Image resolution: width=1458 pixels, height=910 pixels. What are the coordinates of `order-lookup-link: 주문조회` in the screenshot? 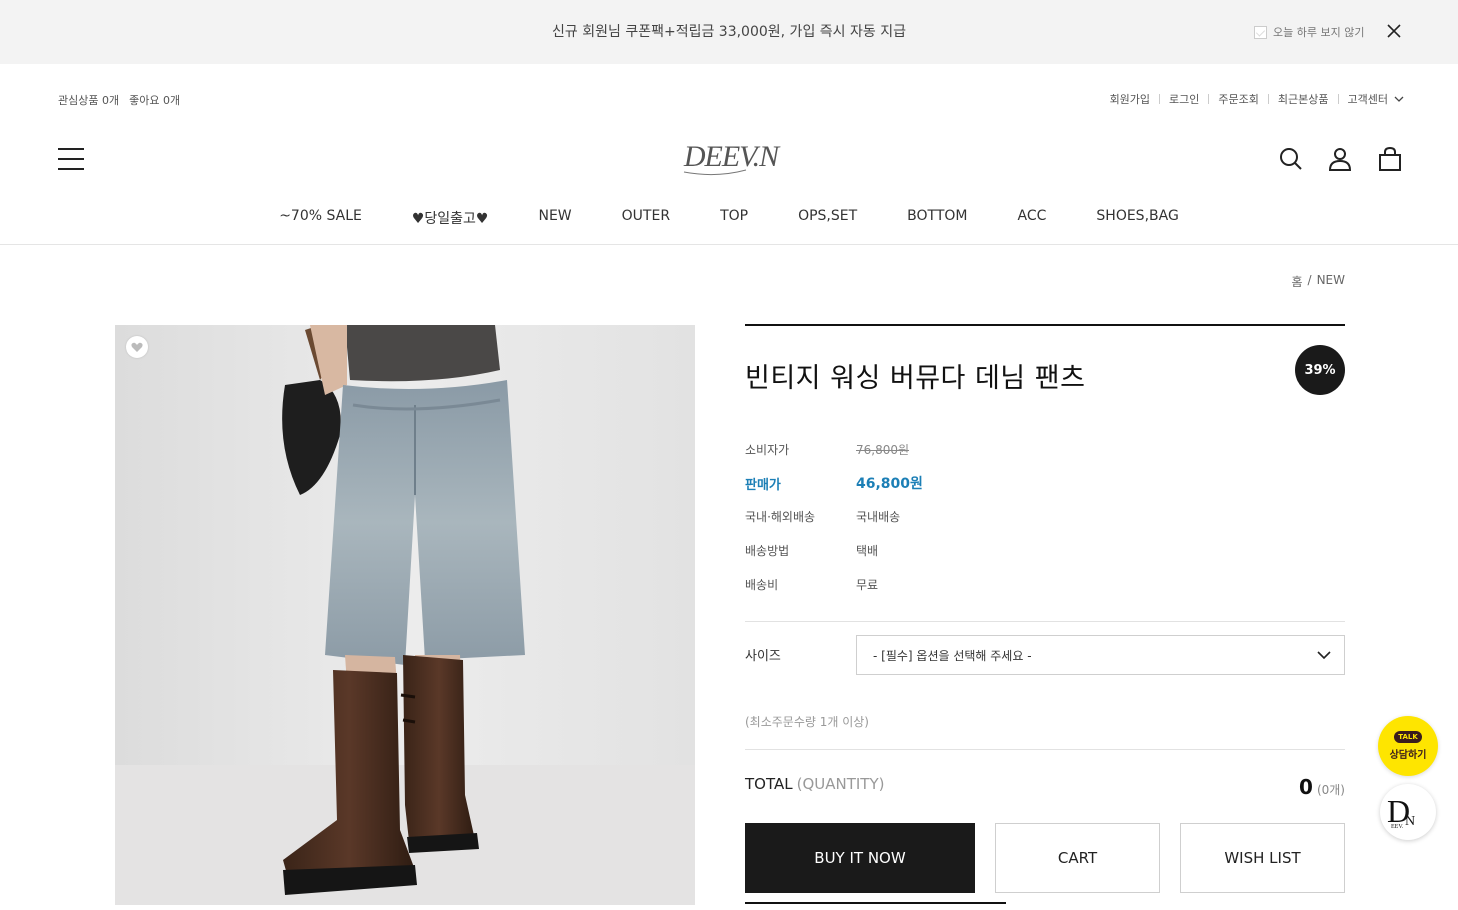 It's located at (1238, 99).